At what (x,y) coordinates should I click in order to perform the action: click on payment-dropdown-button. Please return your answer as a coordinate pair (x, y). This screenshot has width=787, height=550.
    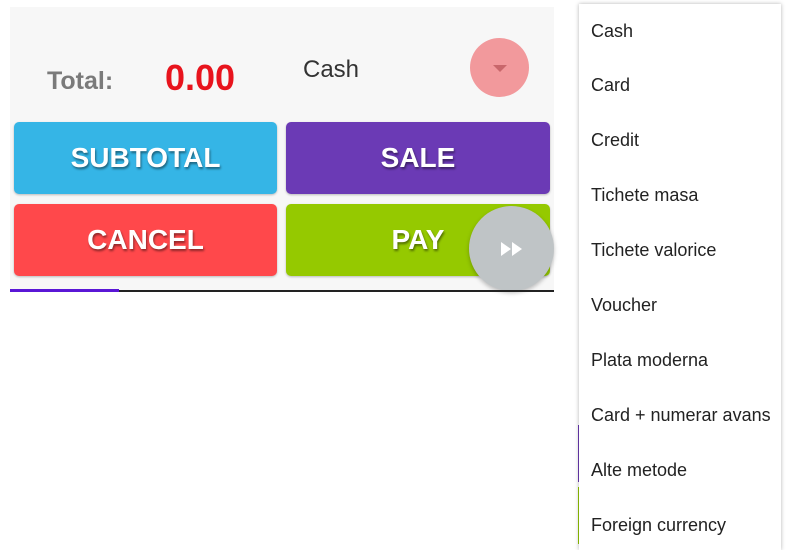
    Looking at the image, I should click on (499, 67).